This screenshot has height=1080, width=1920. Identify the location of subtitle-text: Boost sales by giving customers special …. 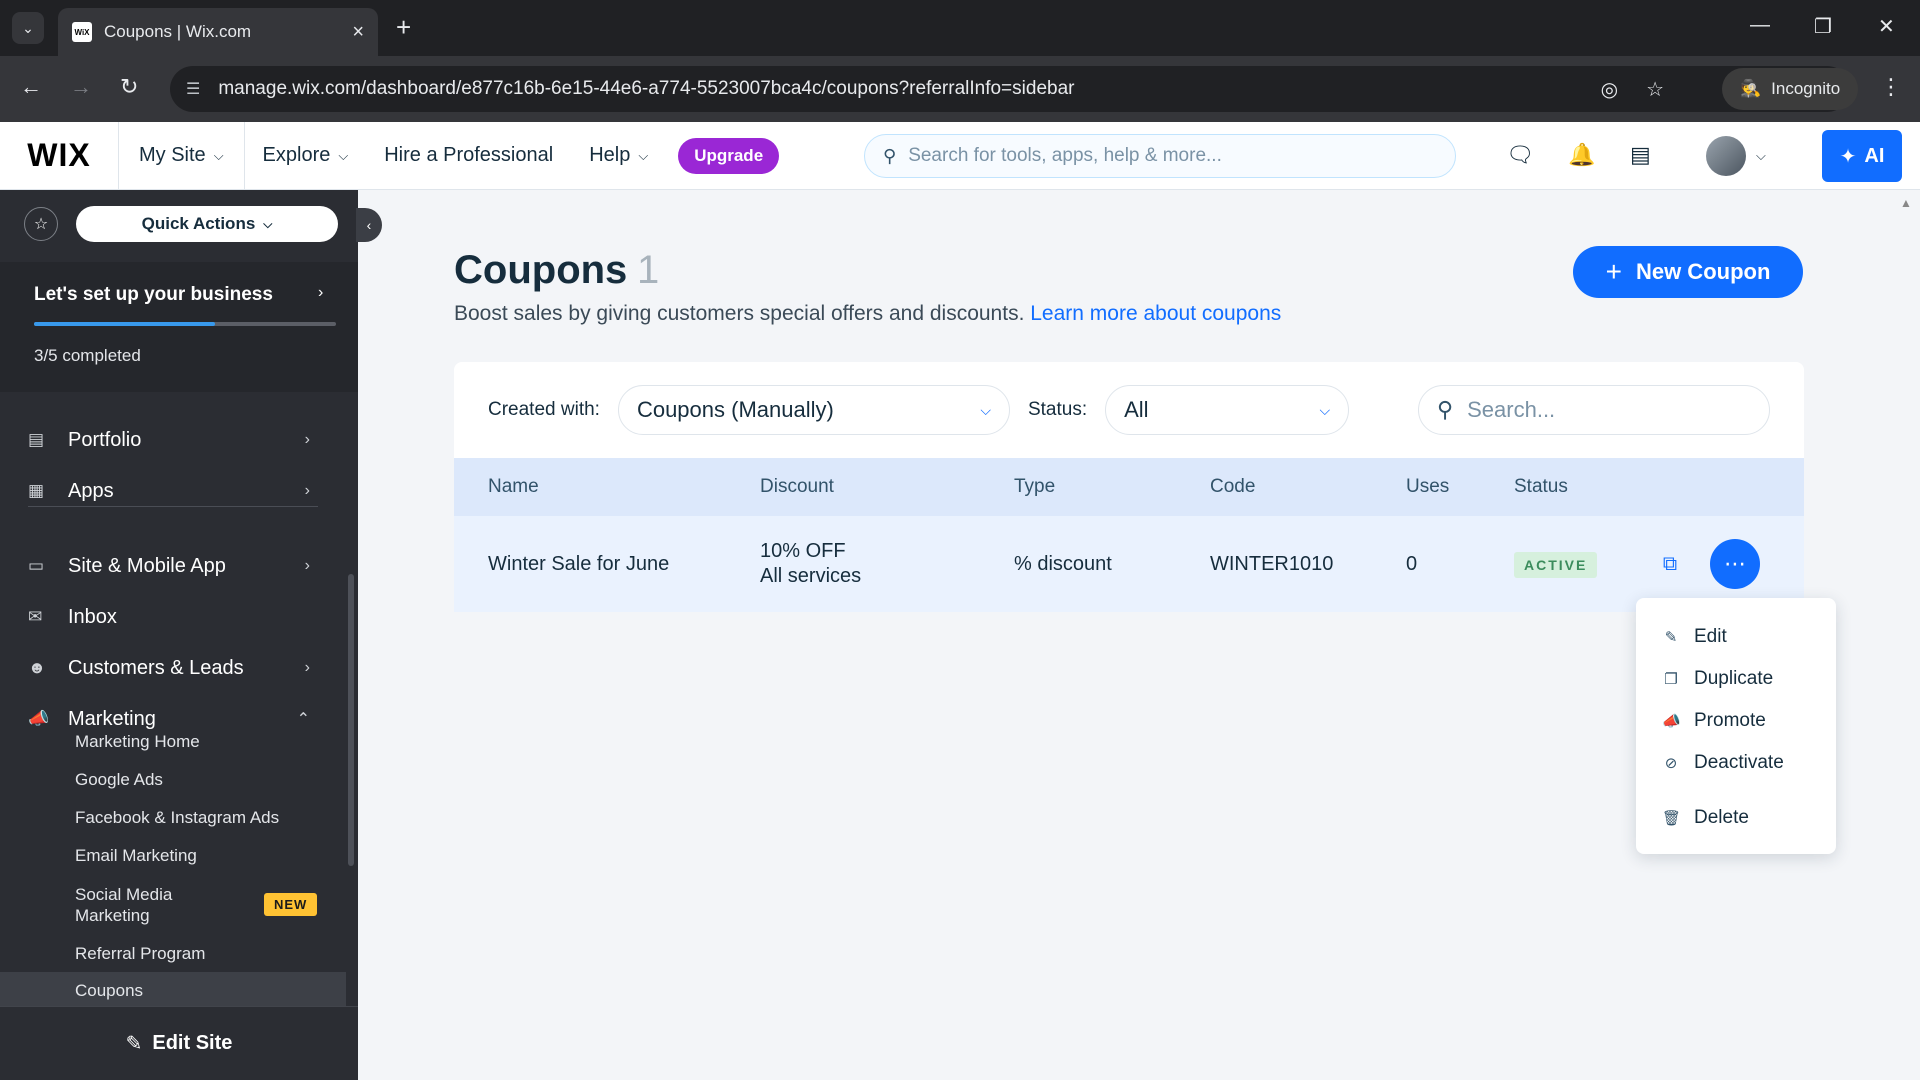
(739, 313).